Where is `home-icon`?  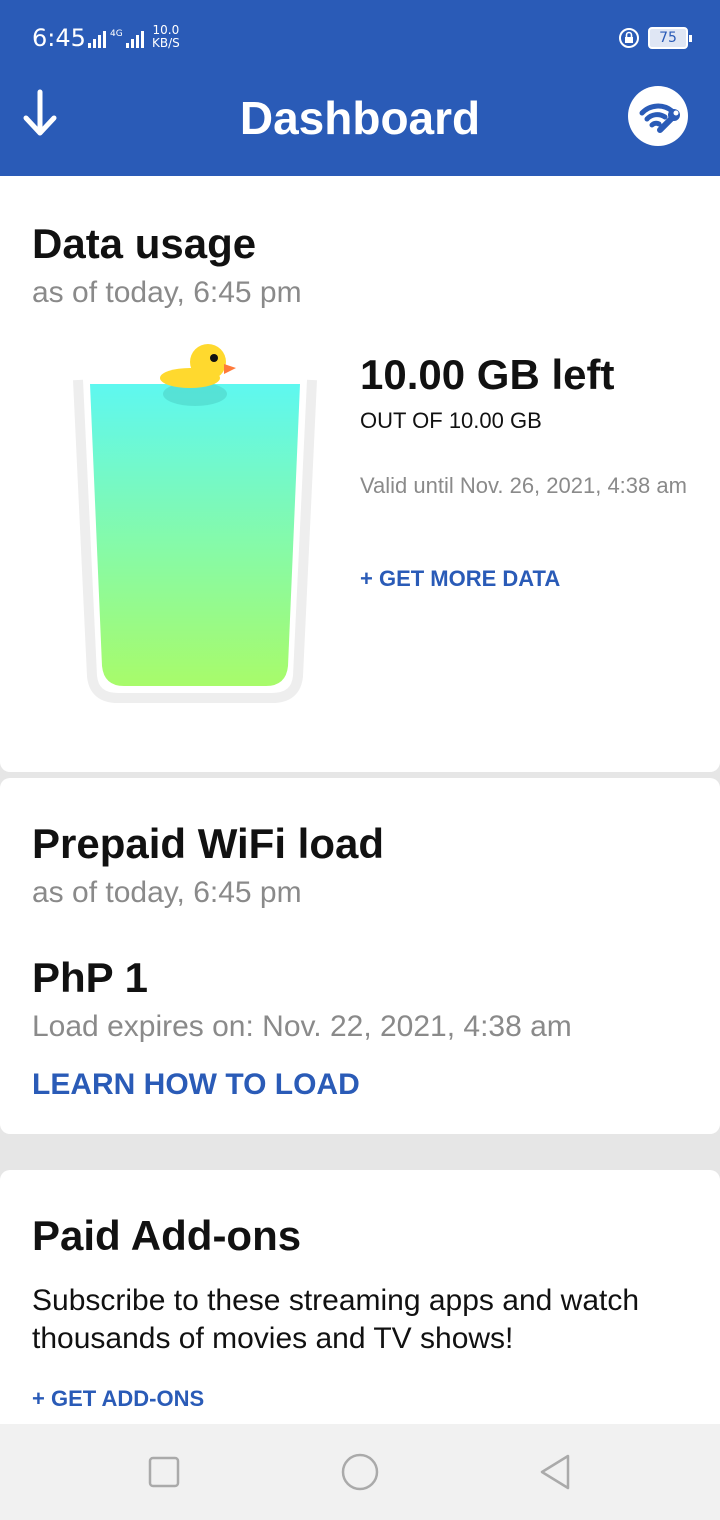
home-icon is located at coordinates (360, 1472).